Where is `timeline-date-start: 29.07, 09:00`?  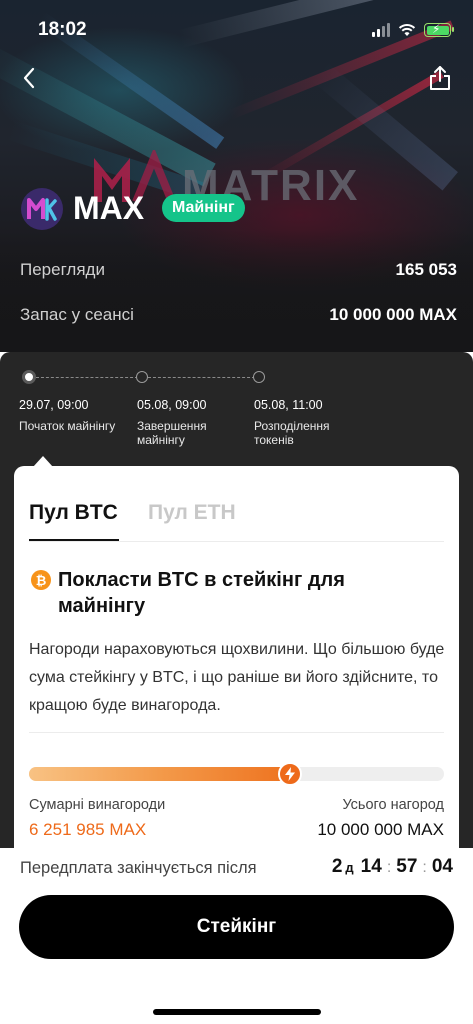 timeline-date-start: 29.07, 09:00 is located at coordinates (54, 405).